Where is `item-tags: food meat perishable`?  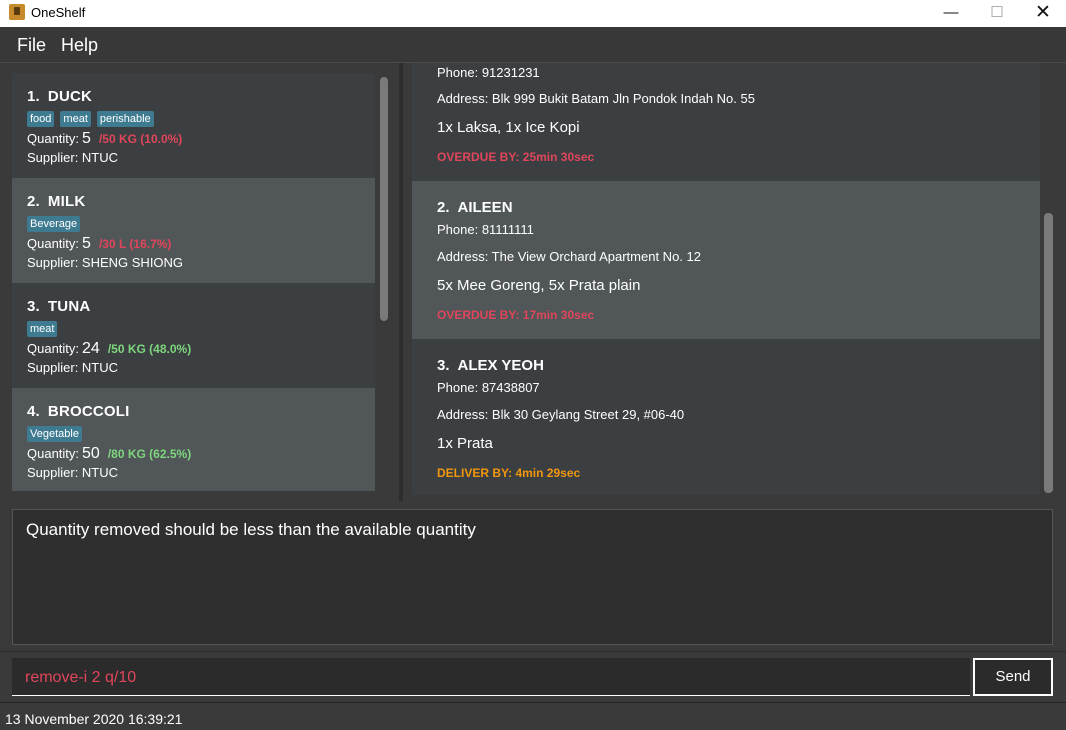
item-tags: food meat perishable is located at coordinates (201, 118).